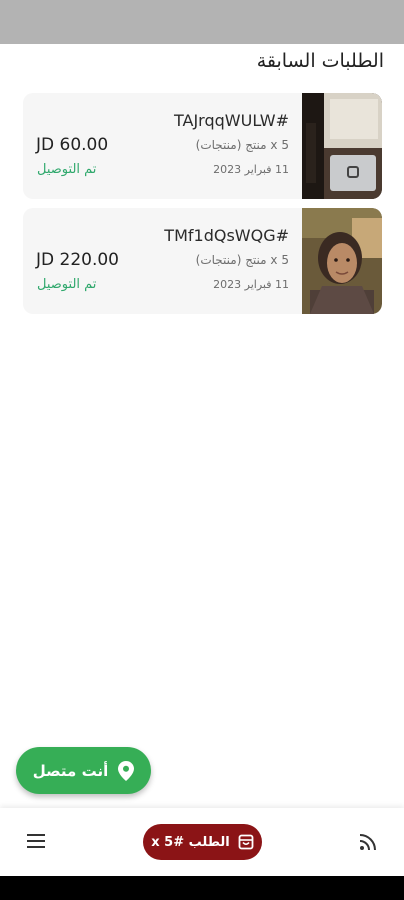 This screenshot has height=900, width=404. What do you see at coordinates (202, 22) in the screenshot?
I see `status-bar` at bounding box center [202, 22].